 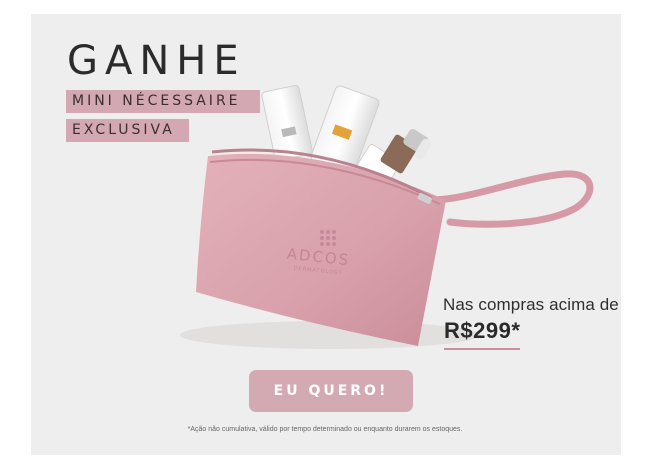 I want to click on offer-text: Nas compras acima de, so click(x=531, y=304).